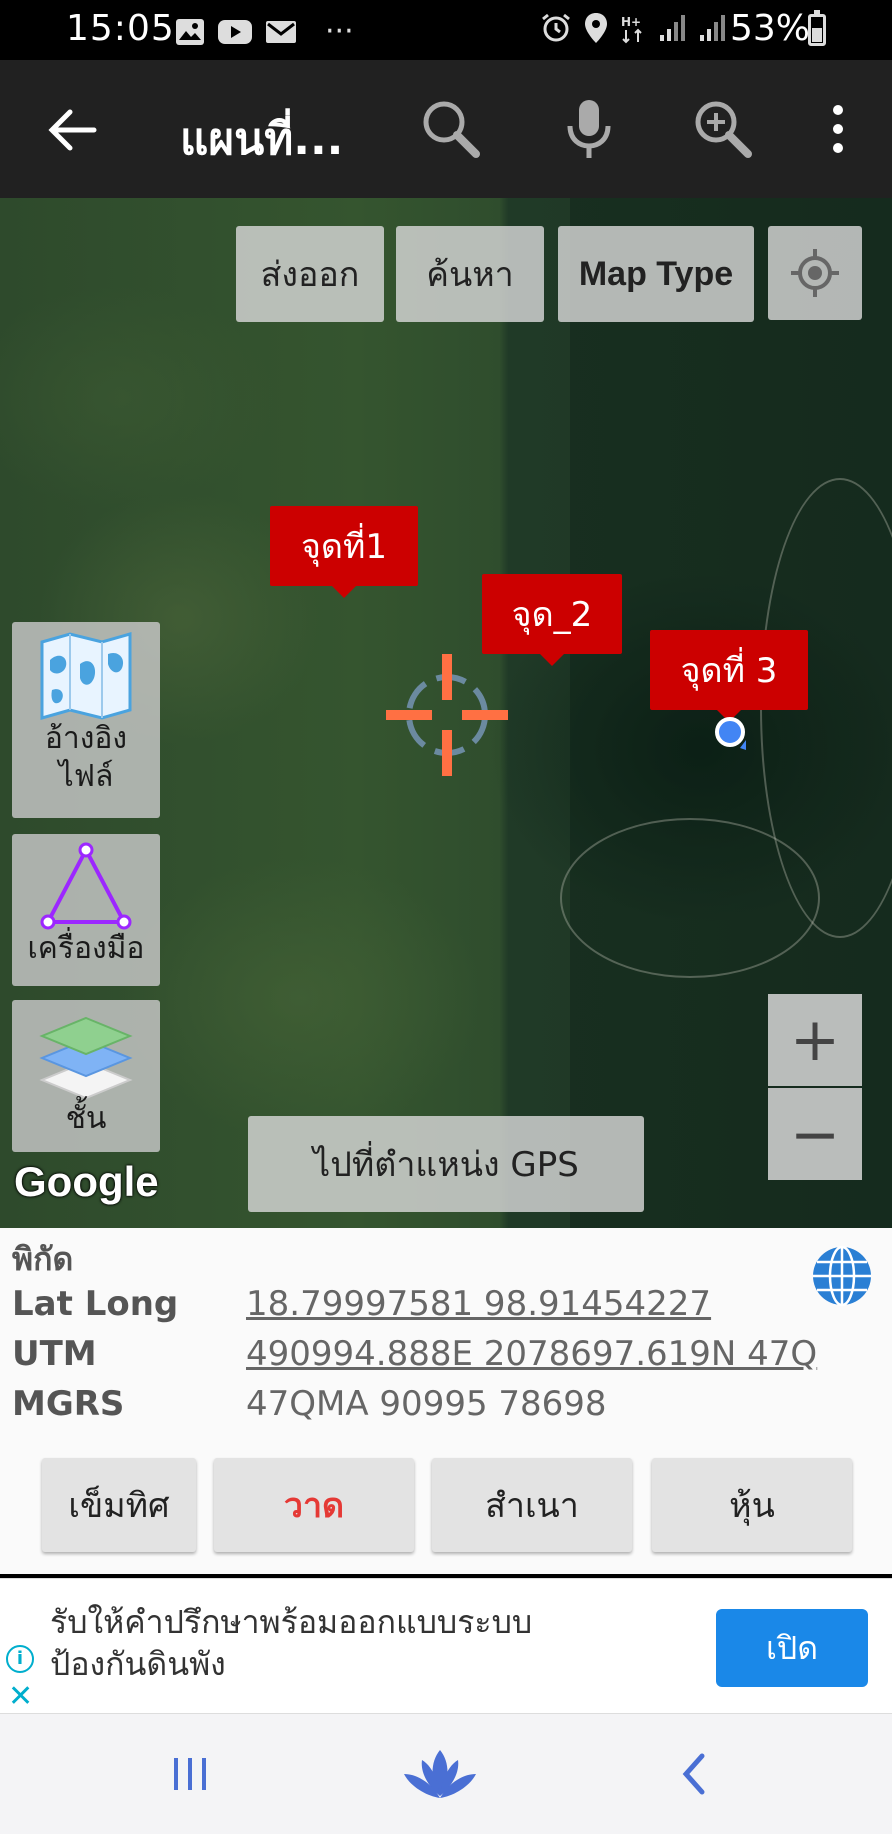 The image size is (892, 1834). Describe the element at coordinates (72, 130) in the screenshot. I see `back-arrow-icon` at that location.